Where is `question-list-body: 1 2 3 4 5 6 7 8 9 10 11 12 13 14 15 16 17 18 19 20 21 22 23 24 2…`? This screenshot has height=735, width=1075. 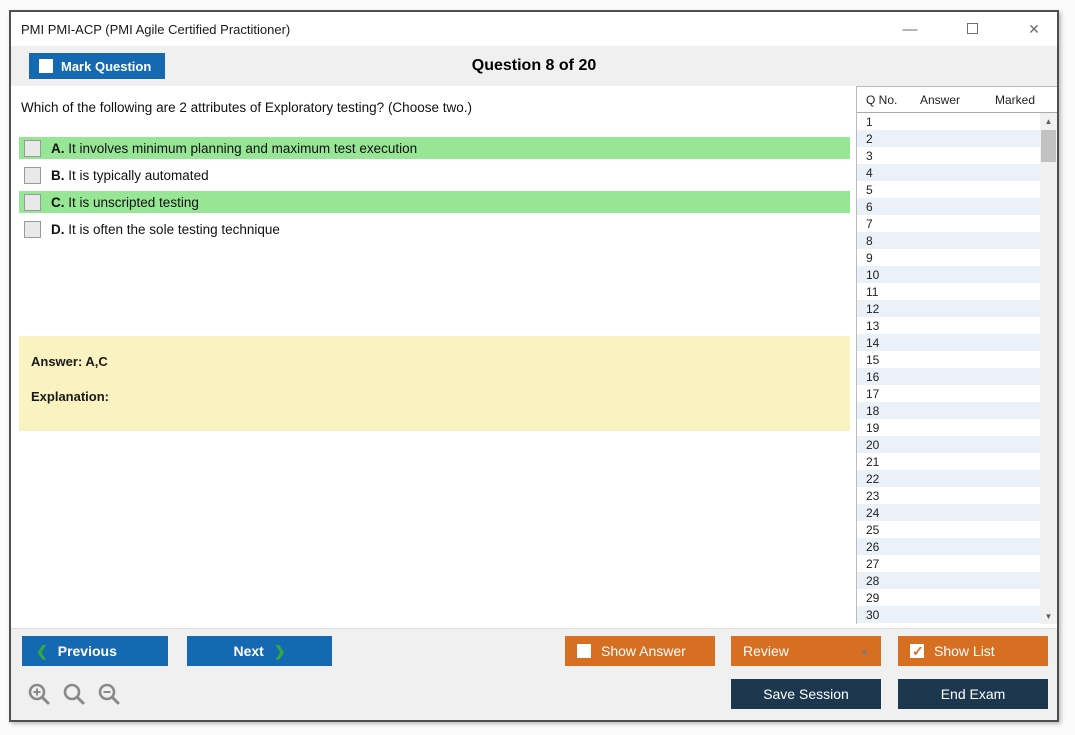 question-list-body: 1 2 3 4 5 6 7 8 9 10 11 12 13 14 15 16 17 18 19 20 21 22 23 24 2… is located at coordinates (949, 368).